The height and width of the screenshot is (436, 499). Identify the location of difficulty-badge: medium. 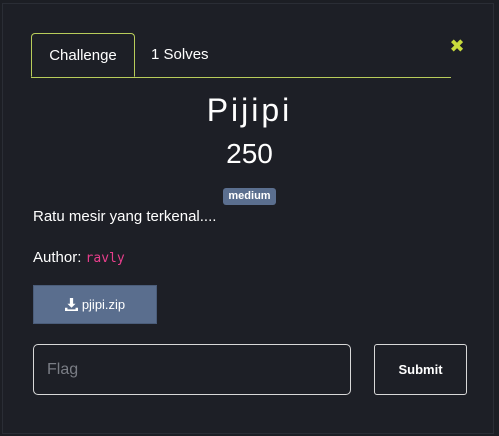
(249, 196).